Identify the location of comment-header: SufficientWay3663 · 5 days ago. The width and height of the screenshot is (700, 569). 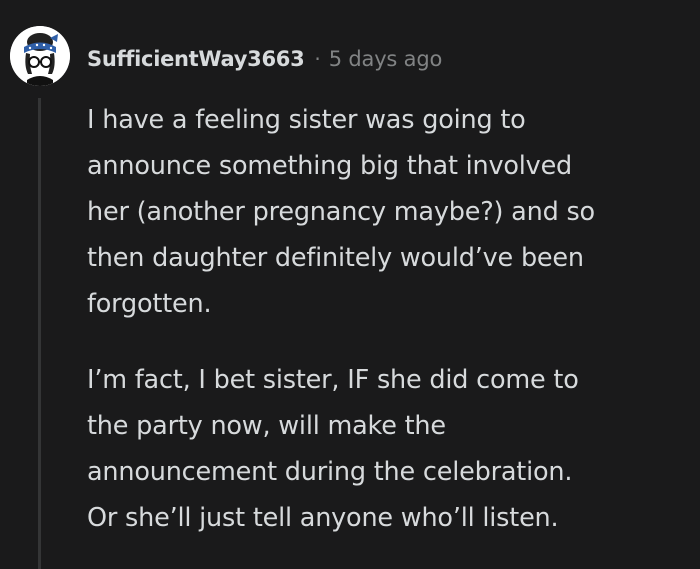
(264, 59).